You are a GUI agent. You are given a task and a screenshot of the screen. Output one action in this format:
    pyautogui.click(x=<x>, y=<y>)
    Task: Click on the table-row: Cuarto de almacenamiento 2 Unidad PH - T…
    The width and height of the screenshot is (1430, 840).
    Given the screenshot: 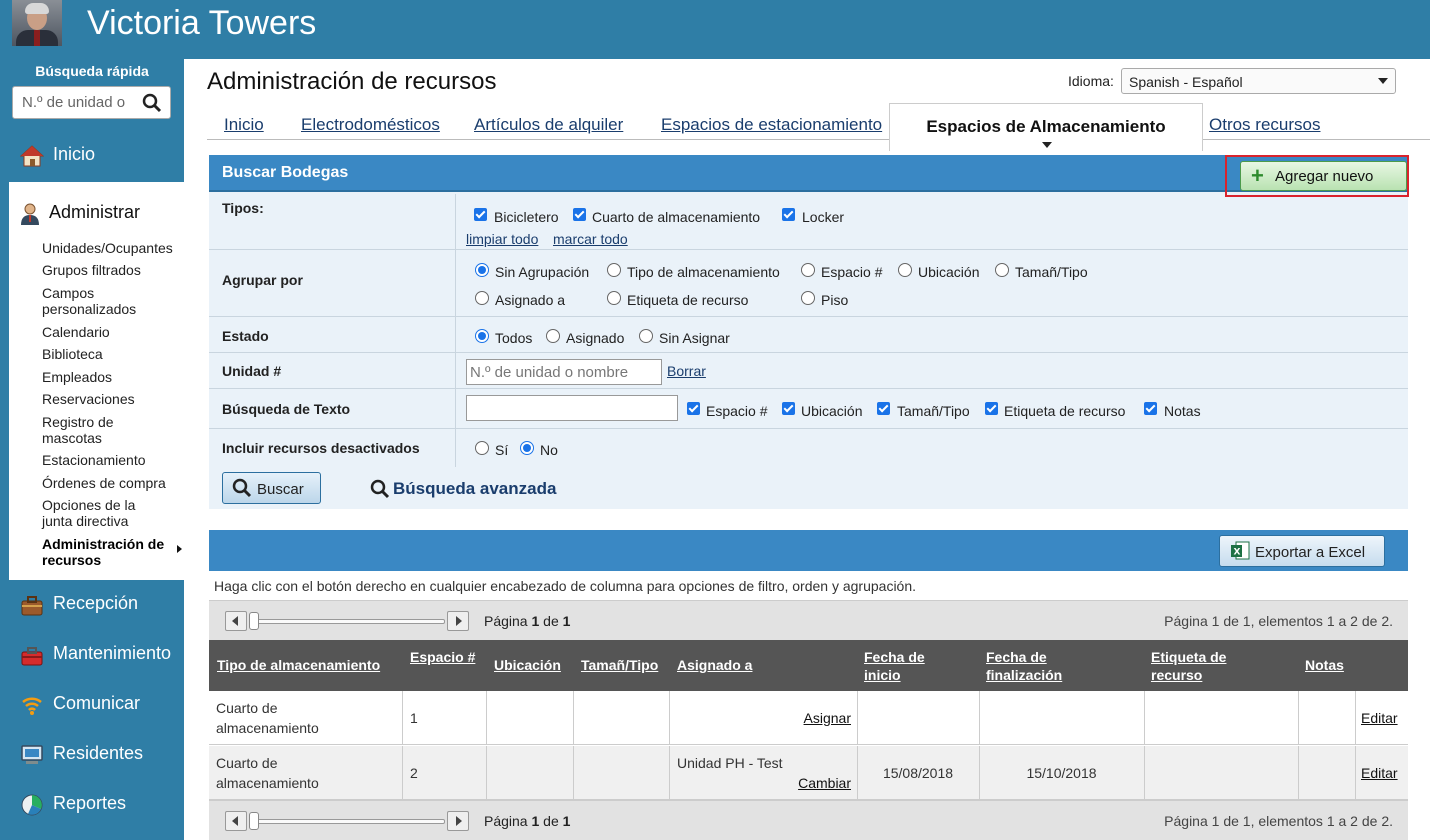 What is the action you would take?
    pyautogui.click(x=808, y=773)
    